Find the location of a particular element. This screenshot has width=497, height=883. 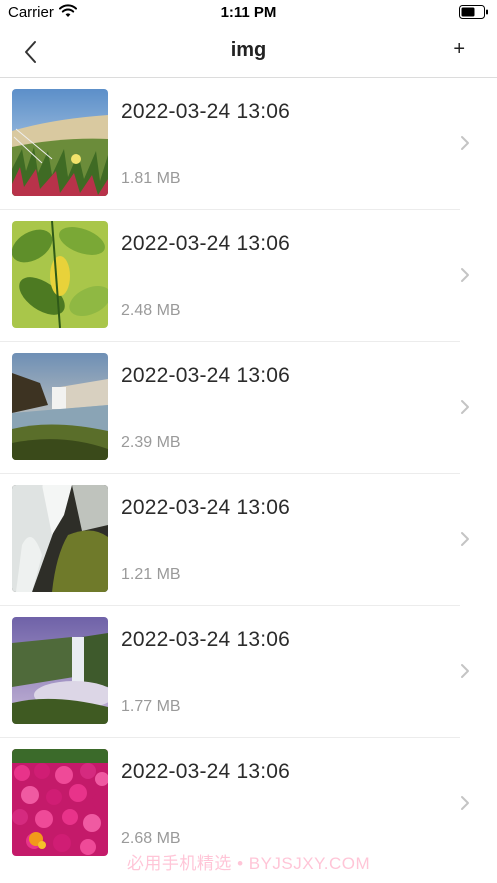

file-size: 2.48 MB is located at coordinates (151, 310).